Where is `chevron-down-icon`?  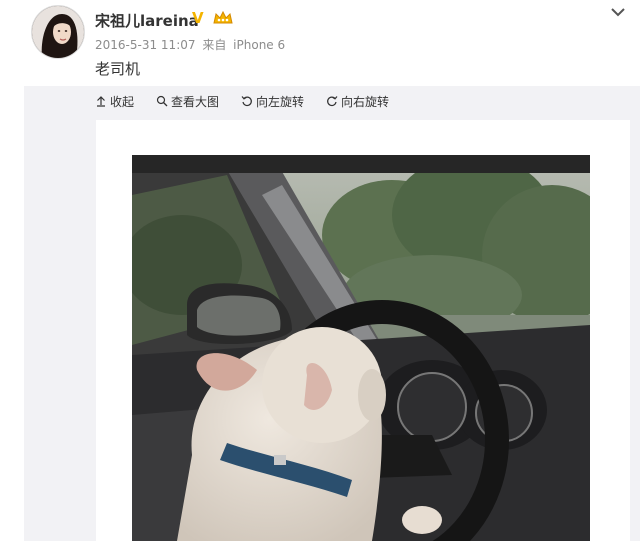 chevron-down-icon is located at coordinates (618, 12).